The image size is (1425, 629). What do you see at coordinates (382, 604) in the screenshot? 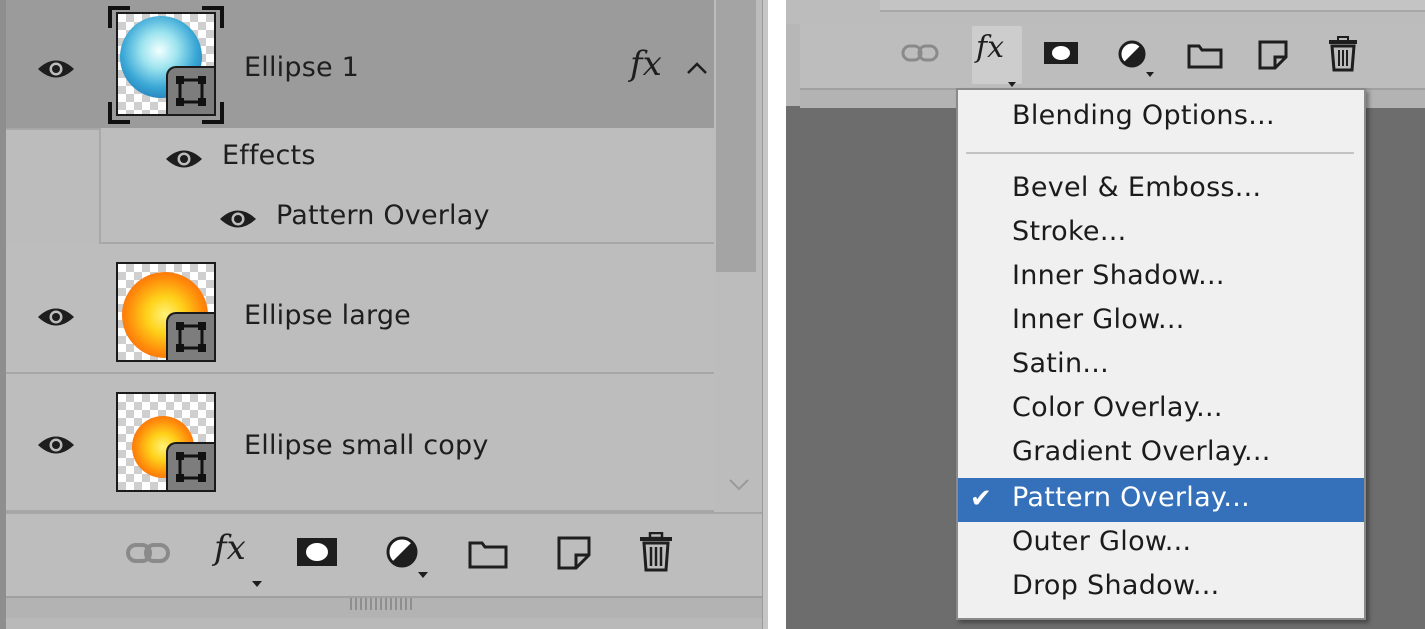
I see `resize-grip` at bounding box center [382, 604].